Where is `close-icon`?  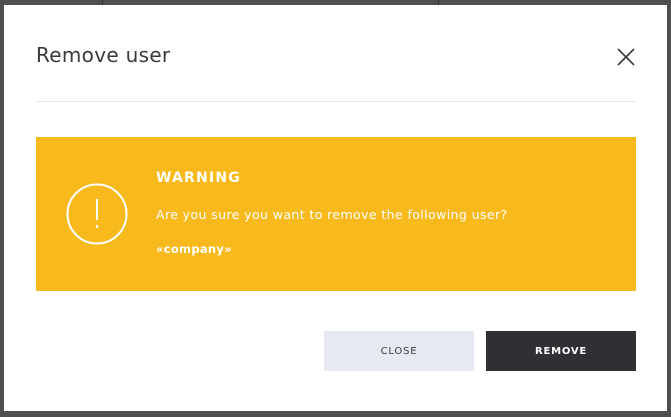 close-icon is located at coordinates (626, 57).